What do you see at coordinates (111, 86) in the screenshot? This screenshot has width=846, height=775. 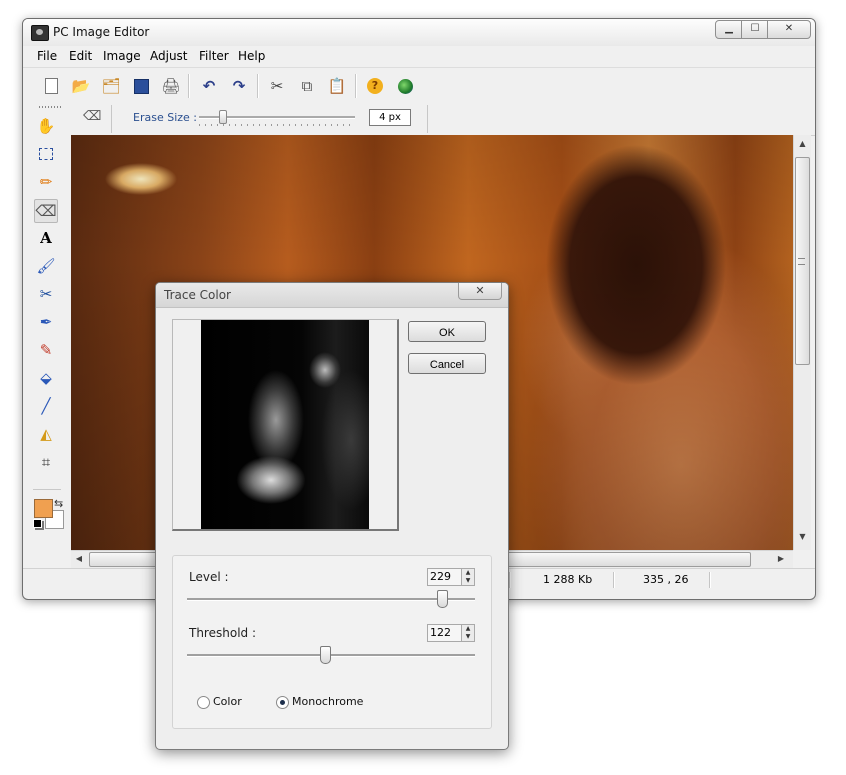 I see `browse-icon: 🗂` at bounding box center [111, 86].